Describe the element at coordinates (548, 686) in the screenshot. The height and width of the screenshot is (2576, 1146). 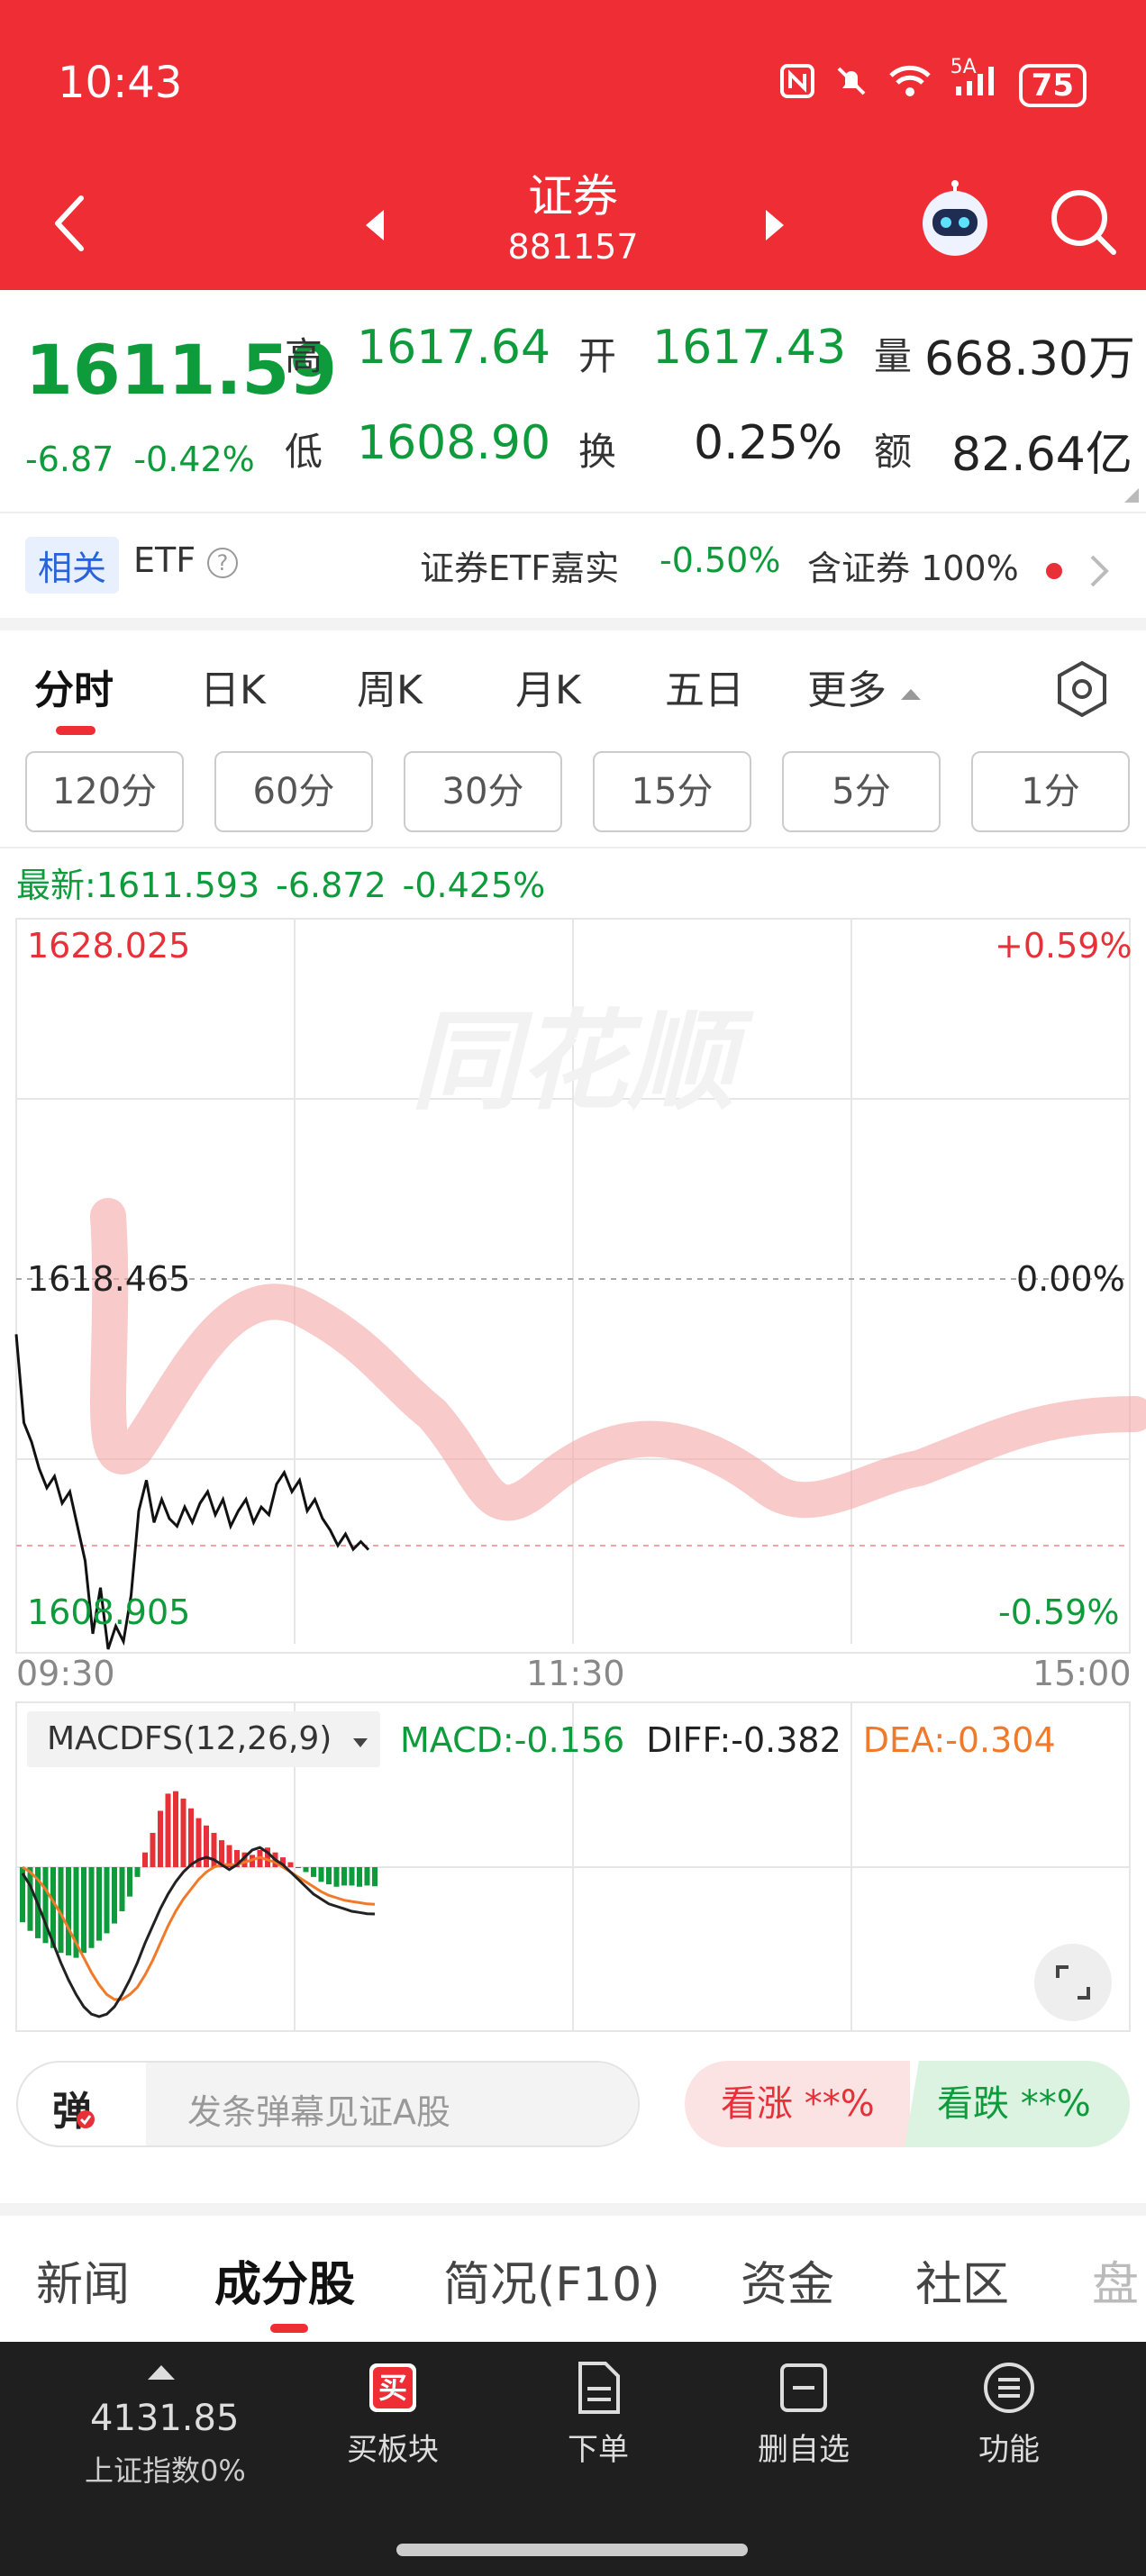
I see `tab-monthly-k: 月K` at that location.